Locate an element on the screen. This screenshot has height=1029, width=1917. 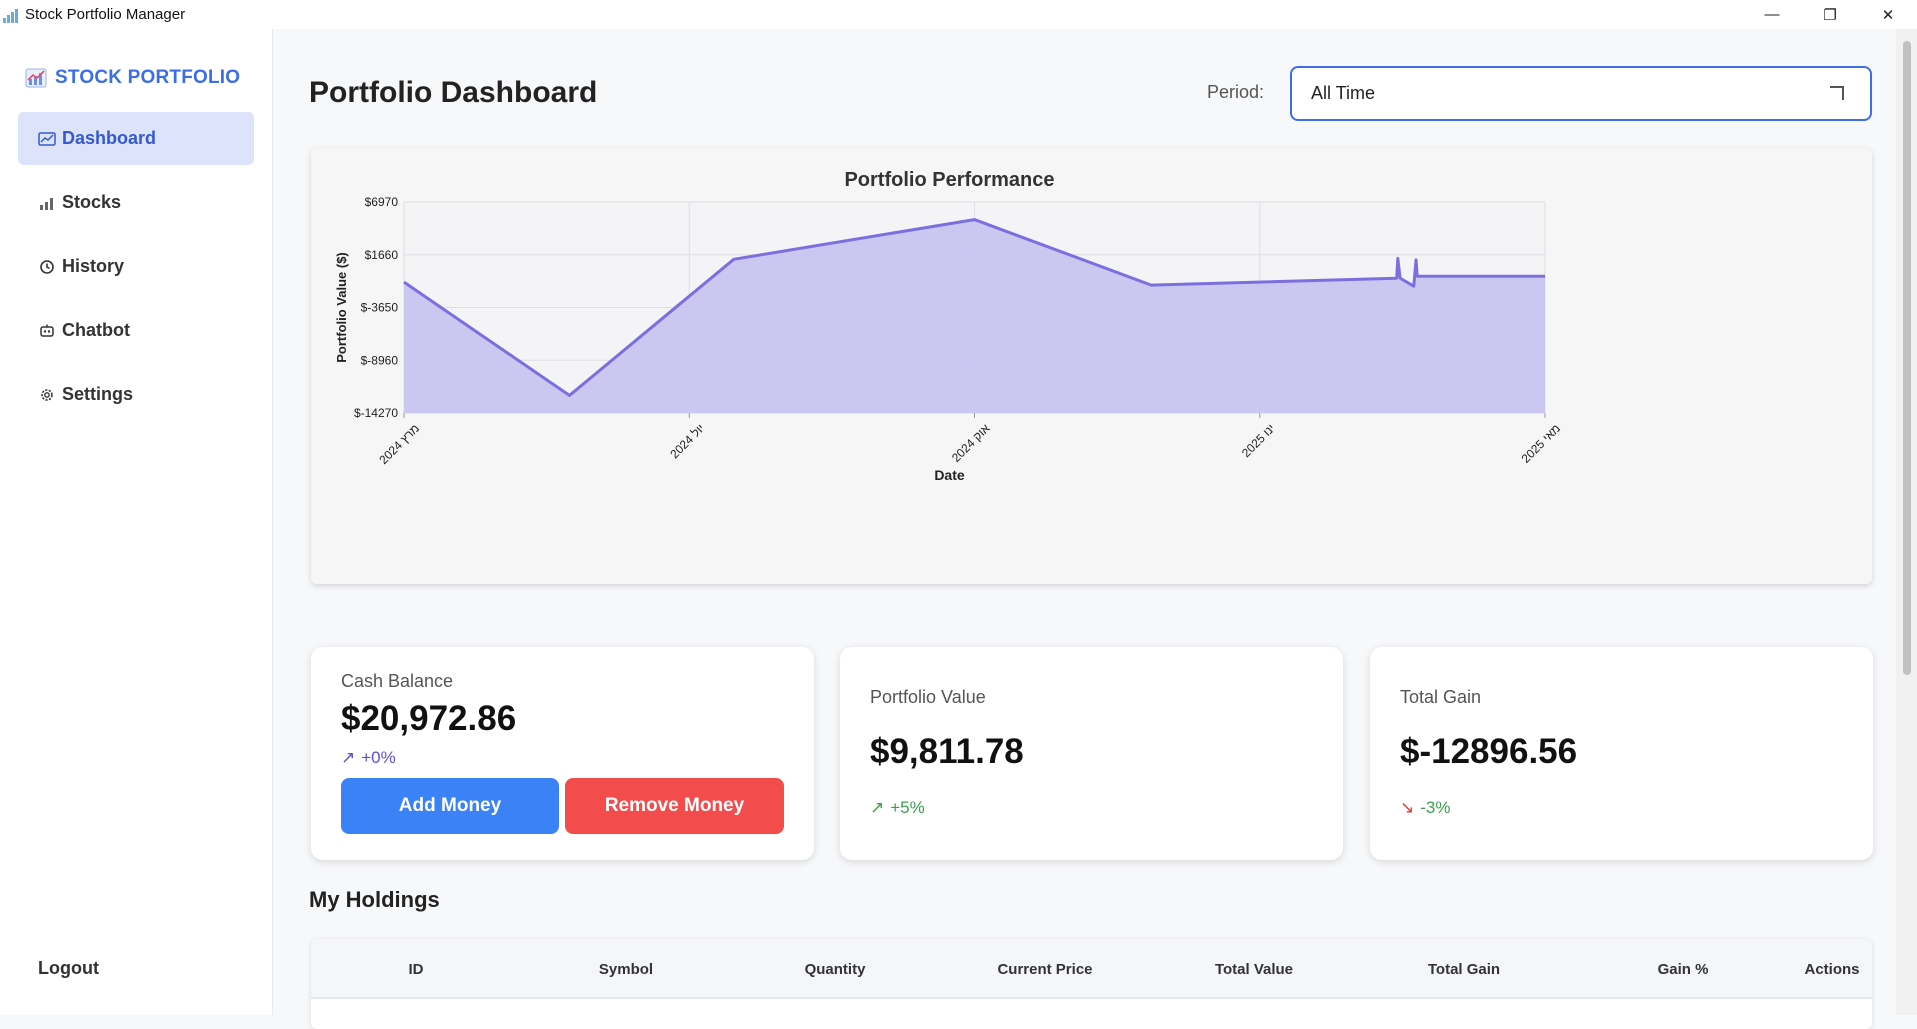
period-label: Period: is located at coordinates (1235, 92).